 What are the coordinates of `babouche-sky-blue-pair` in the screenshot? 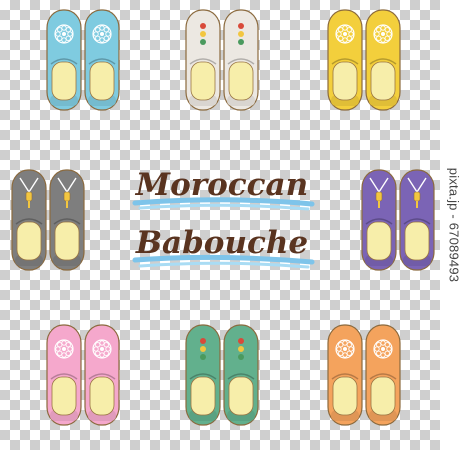 It's located at (83, 60).